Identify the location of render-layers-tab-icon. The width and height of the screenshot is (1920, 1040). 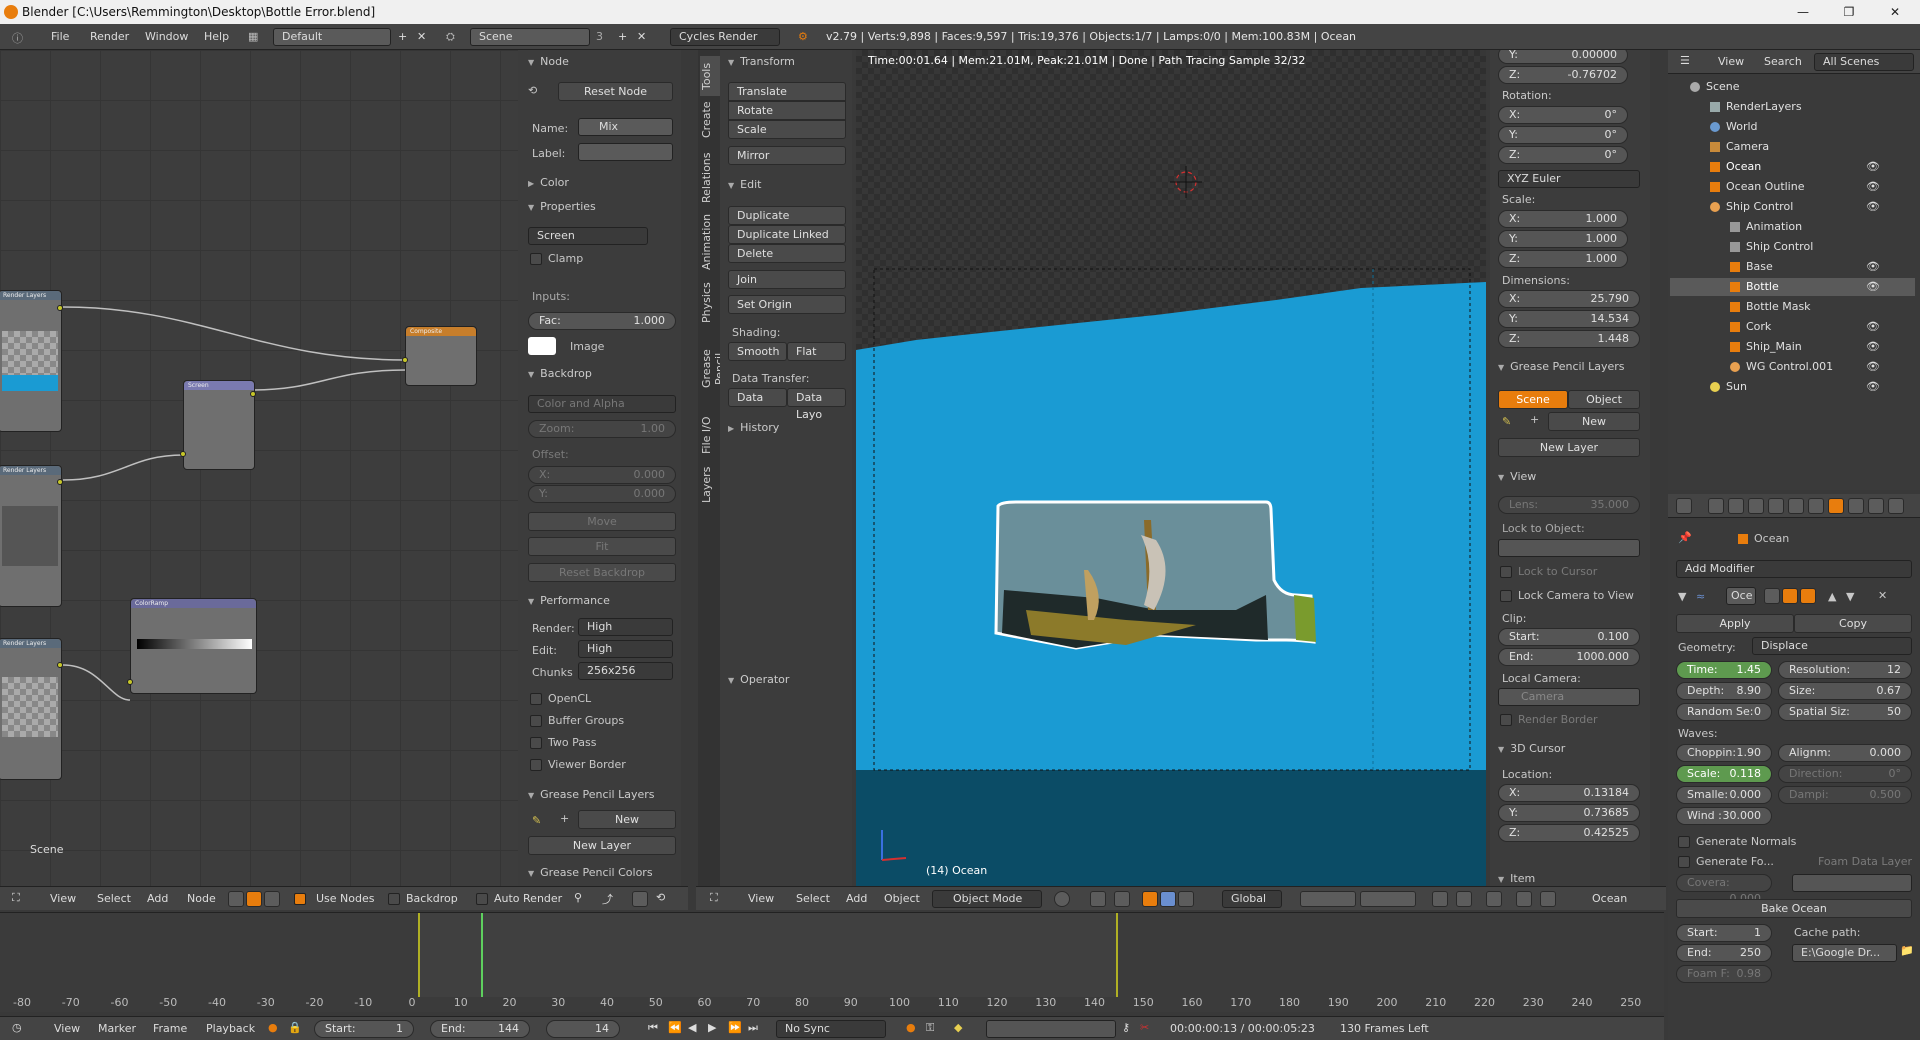
(1736, 506).